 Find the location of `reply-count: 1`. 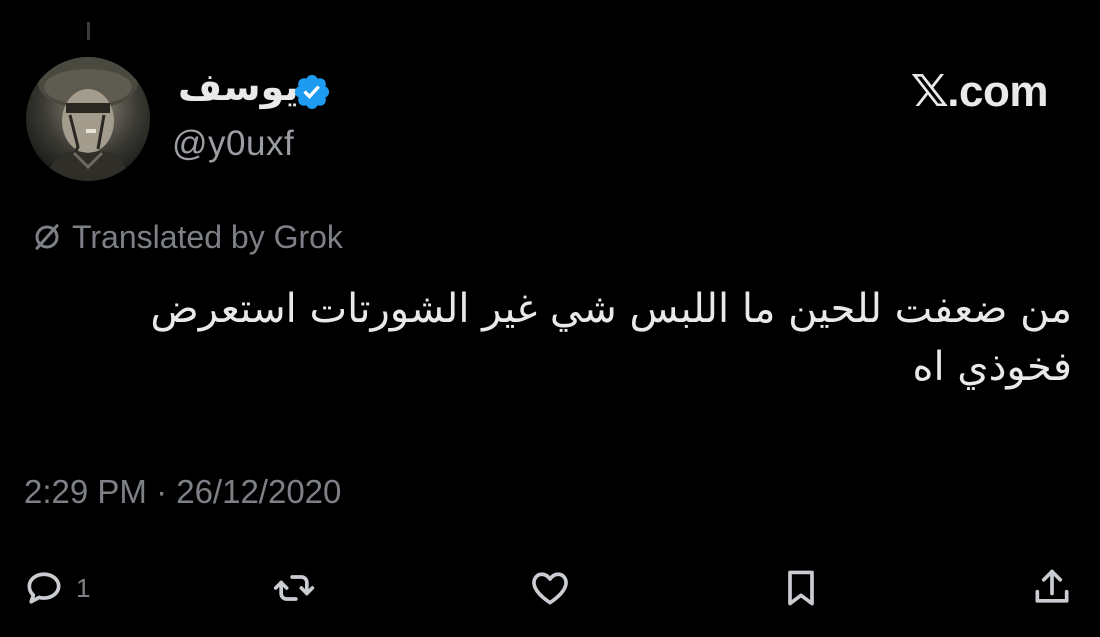

reply-count: 1 is located at coordinates (83, 587).